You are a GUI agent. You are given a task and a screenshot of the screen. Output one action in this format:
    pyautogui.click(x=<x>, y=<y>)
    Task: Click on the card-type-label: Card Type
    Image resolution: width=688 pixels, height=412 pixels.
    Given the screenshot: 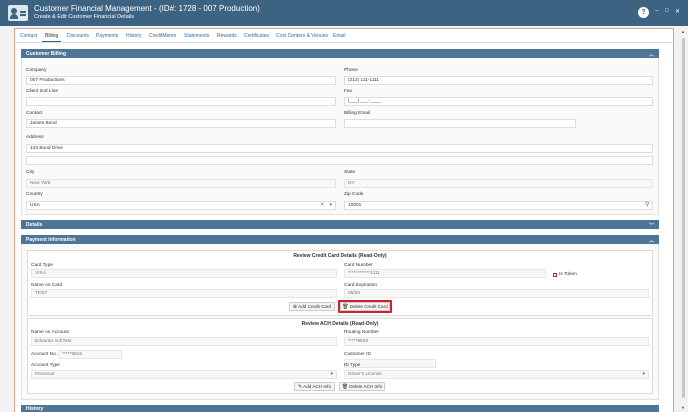 What is the action you would take?
    pyautogui.click(x=42, y=265)
    